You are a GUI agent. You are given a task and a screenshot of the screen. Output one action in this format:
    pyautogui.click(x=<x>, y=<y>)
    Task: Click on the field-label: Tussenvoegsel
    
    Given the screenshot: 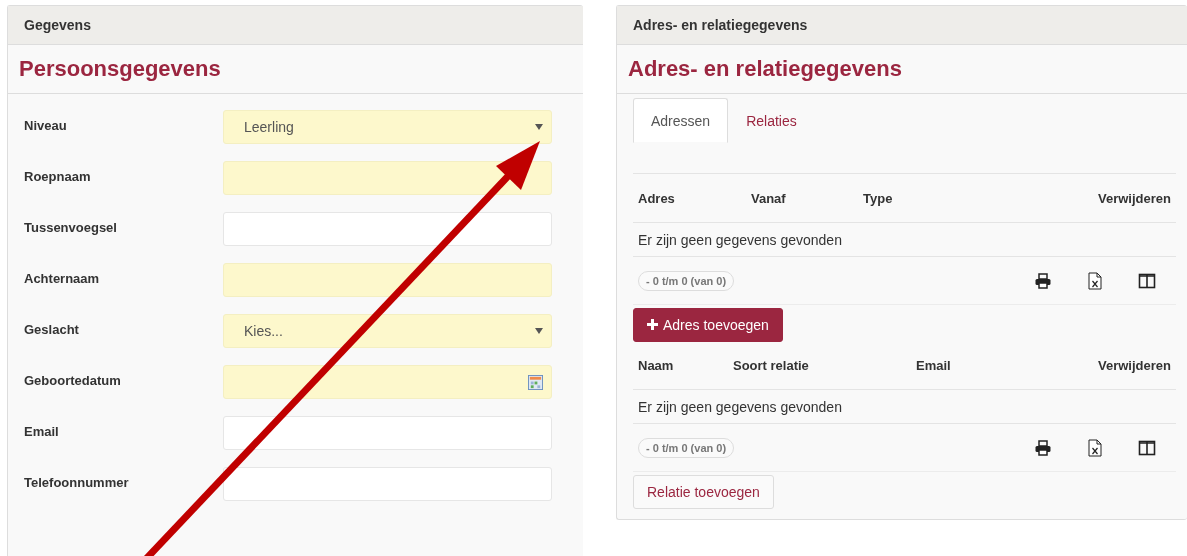 What is the action you would take?
    pyautogui.click(x=70, y=227)
    